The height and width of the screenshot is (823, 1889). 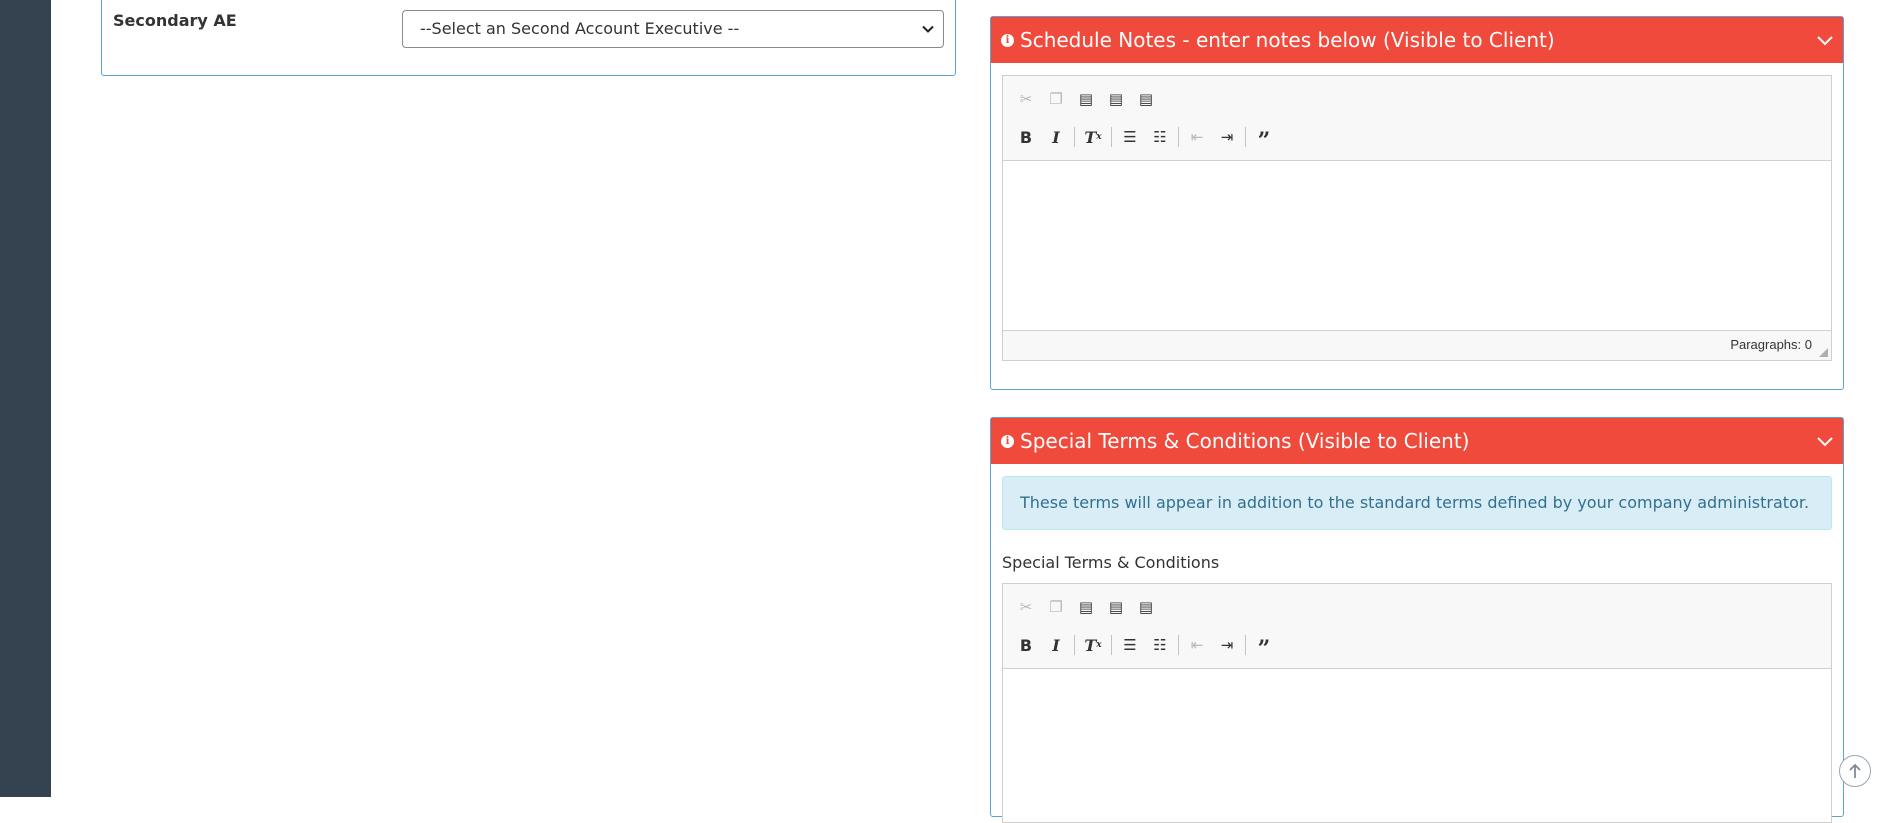 What do you see at coordinates (1417, 345) in the screenshot?
I see `editor-status-bar: Paragraphs: 0` at bounding box center [1417, 345].